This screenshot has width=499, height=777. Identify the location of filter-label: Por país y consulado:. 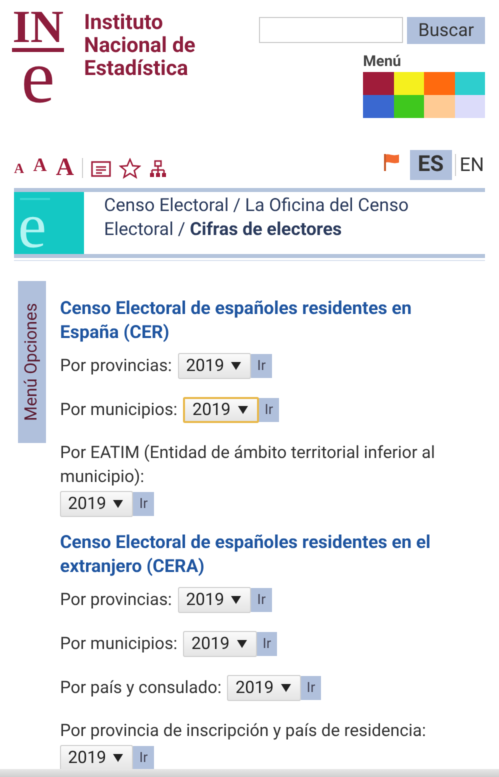
(141, 688).